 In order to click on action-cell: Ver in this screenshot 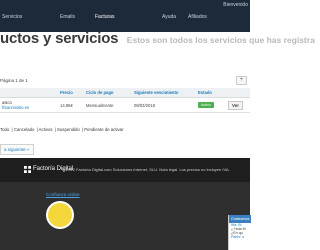, I will do `click(238, 105)`.